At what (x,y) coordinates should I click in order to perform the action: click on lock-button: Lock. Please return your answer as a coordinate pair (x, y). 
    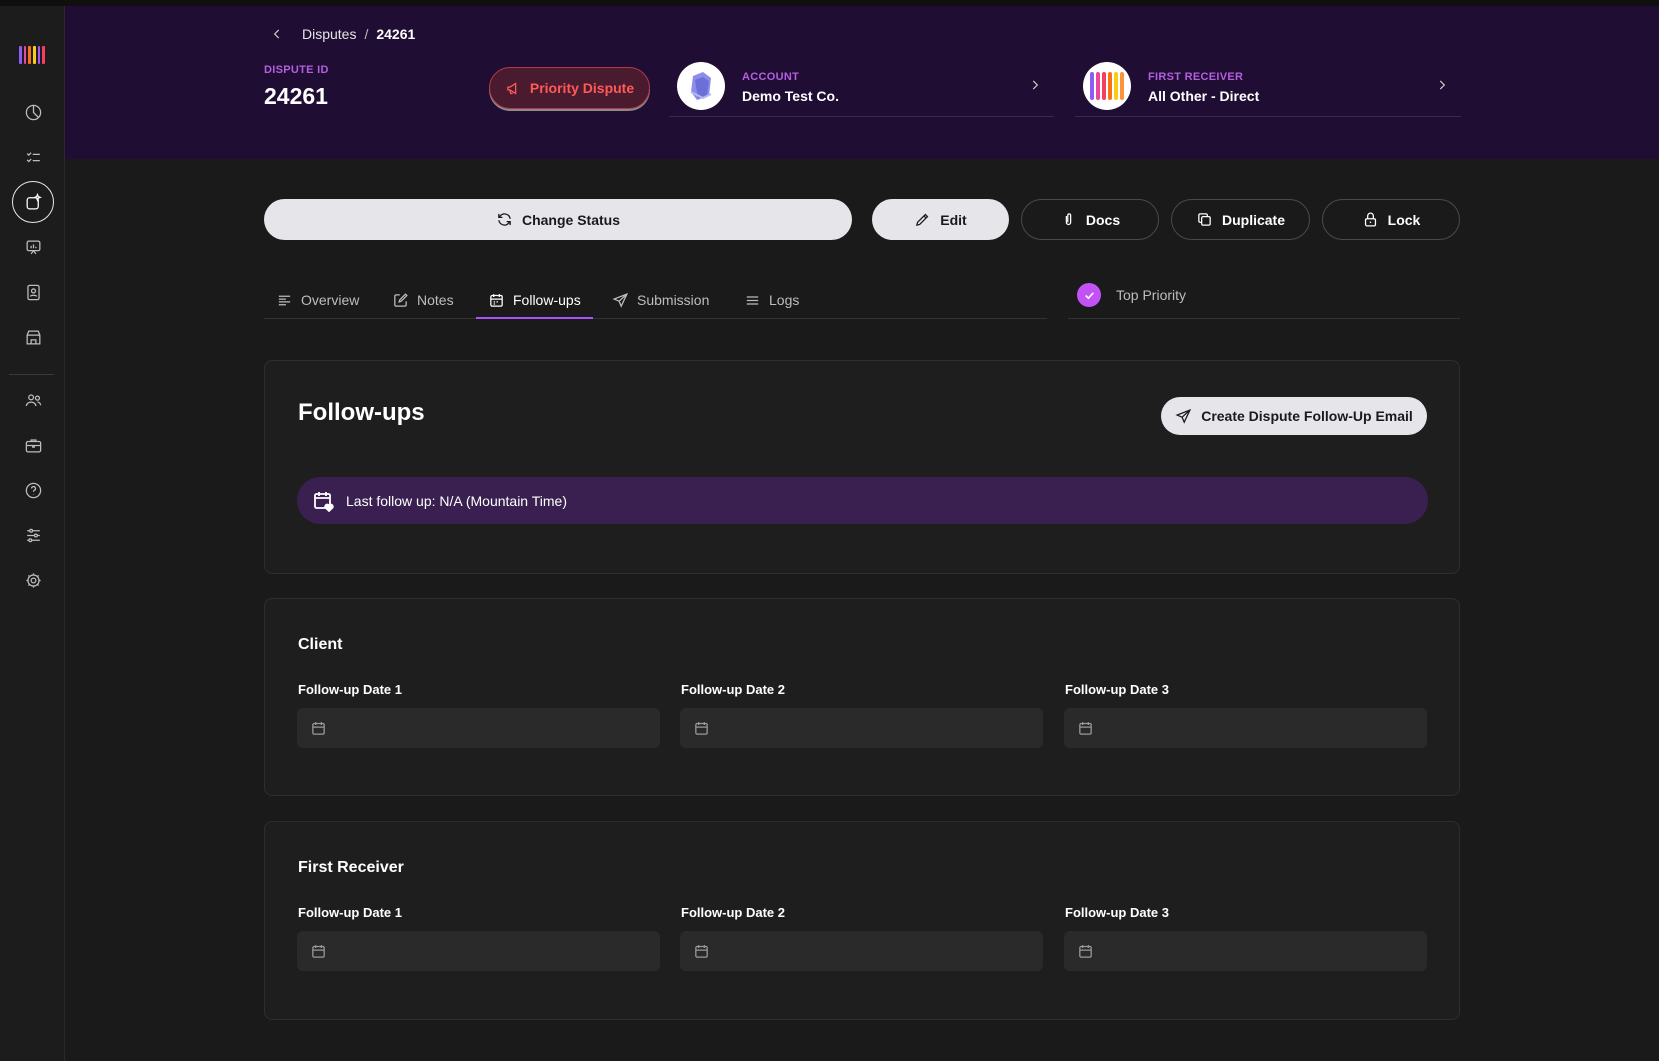
    Looking at the image, I should click on (1391, 219).